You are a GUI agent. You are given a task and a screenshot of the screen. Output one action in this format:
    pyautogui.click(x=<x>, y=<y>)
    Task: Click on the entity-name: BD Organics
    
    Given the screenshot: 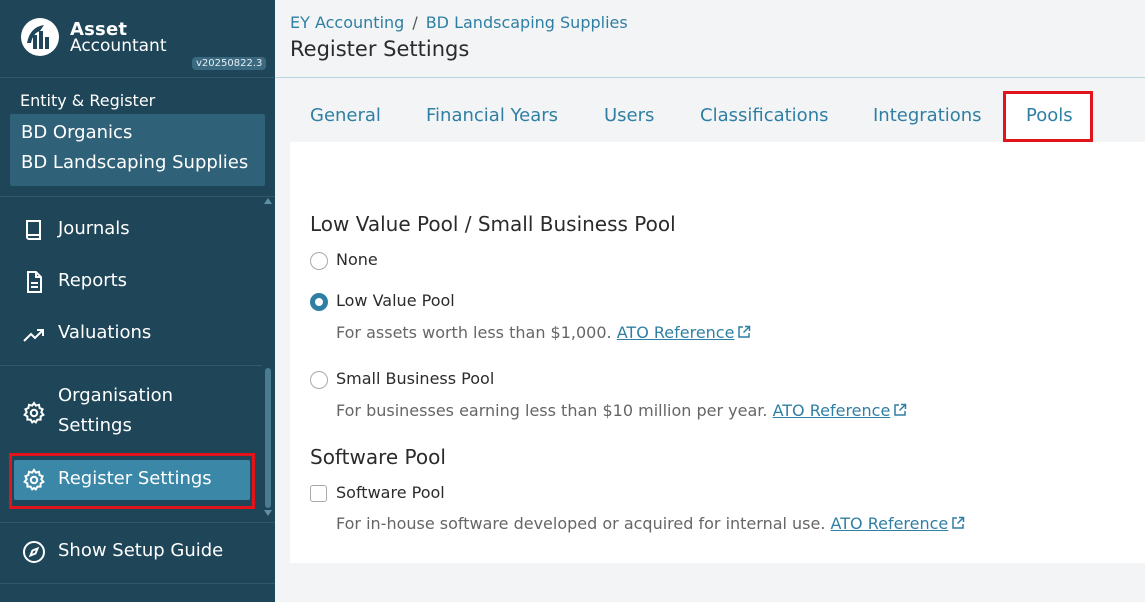 What is the action you would take?
    pyautogui.click(x=77, y=132)
    